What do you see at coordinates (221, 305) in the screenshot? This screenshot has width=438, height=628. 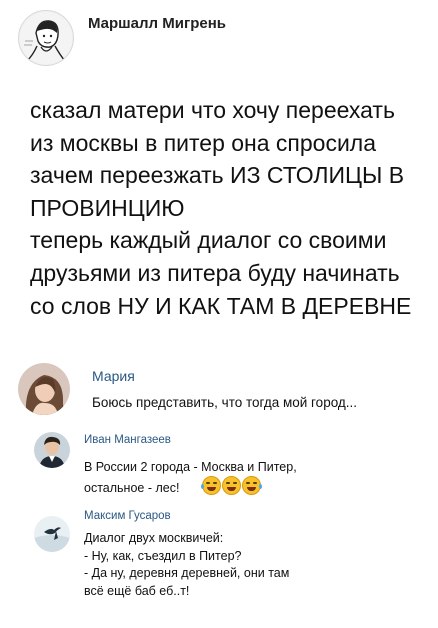 I see `post-text-line: со слов НУ И КАК ТАМ В ДЕРЕВНЕ` at bounding box center [221, 305].